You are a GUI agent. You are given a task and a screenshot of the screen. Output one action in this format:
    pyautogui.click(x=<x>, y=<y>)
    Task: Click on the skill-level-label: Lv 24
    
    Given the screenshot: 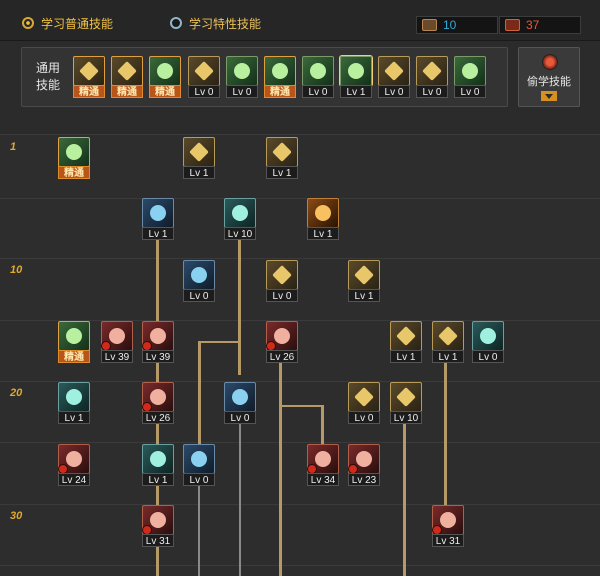 What is the action you would take?
    pyautogui.click(x=74, y=479)
    